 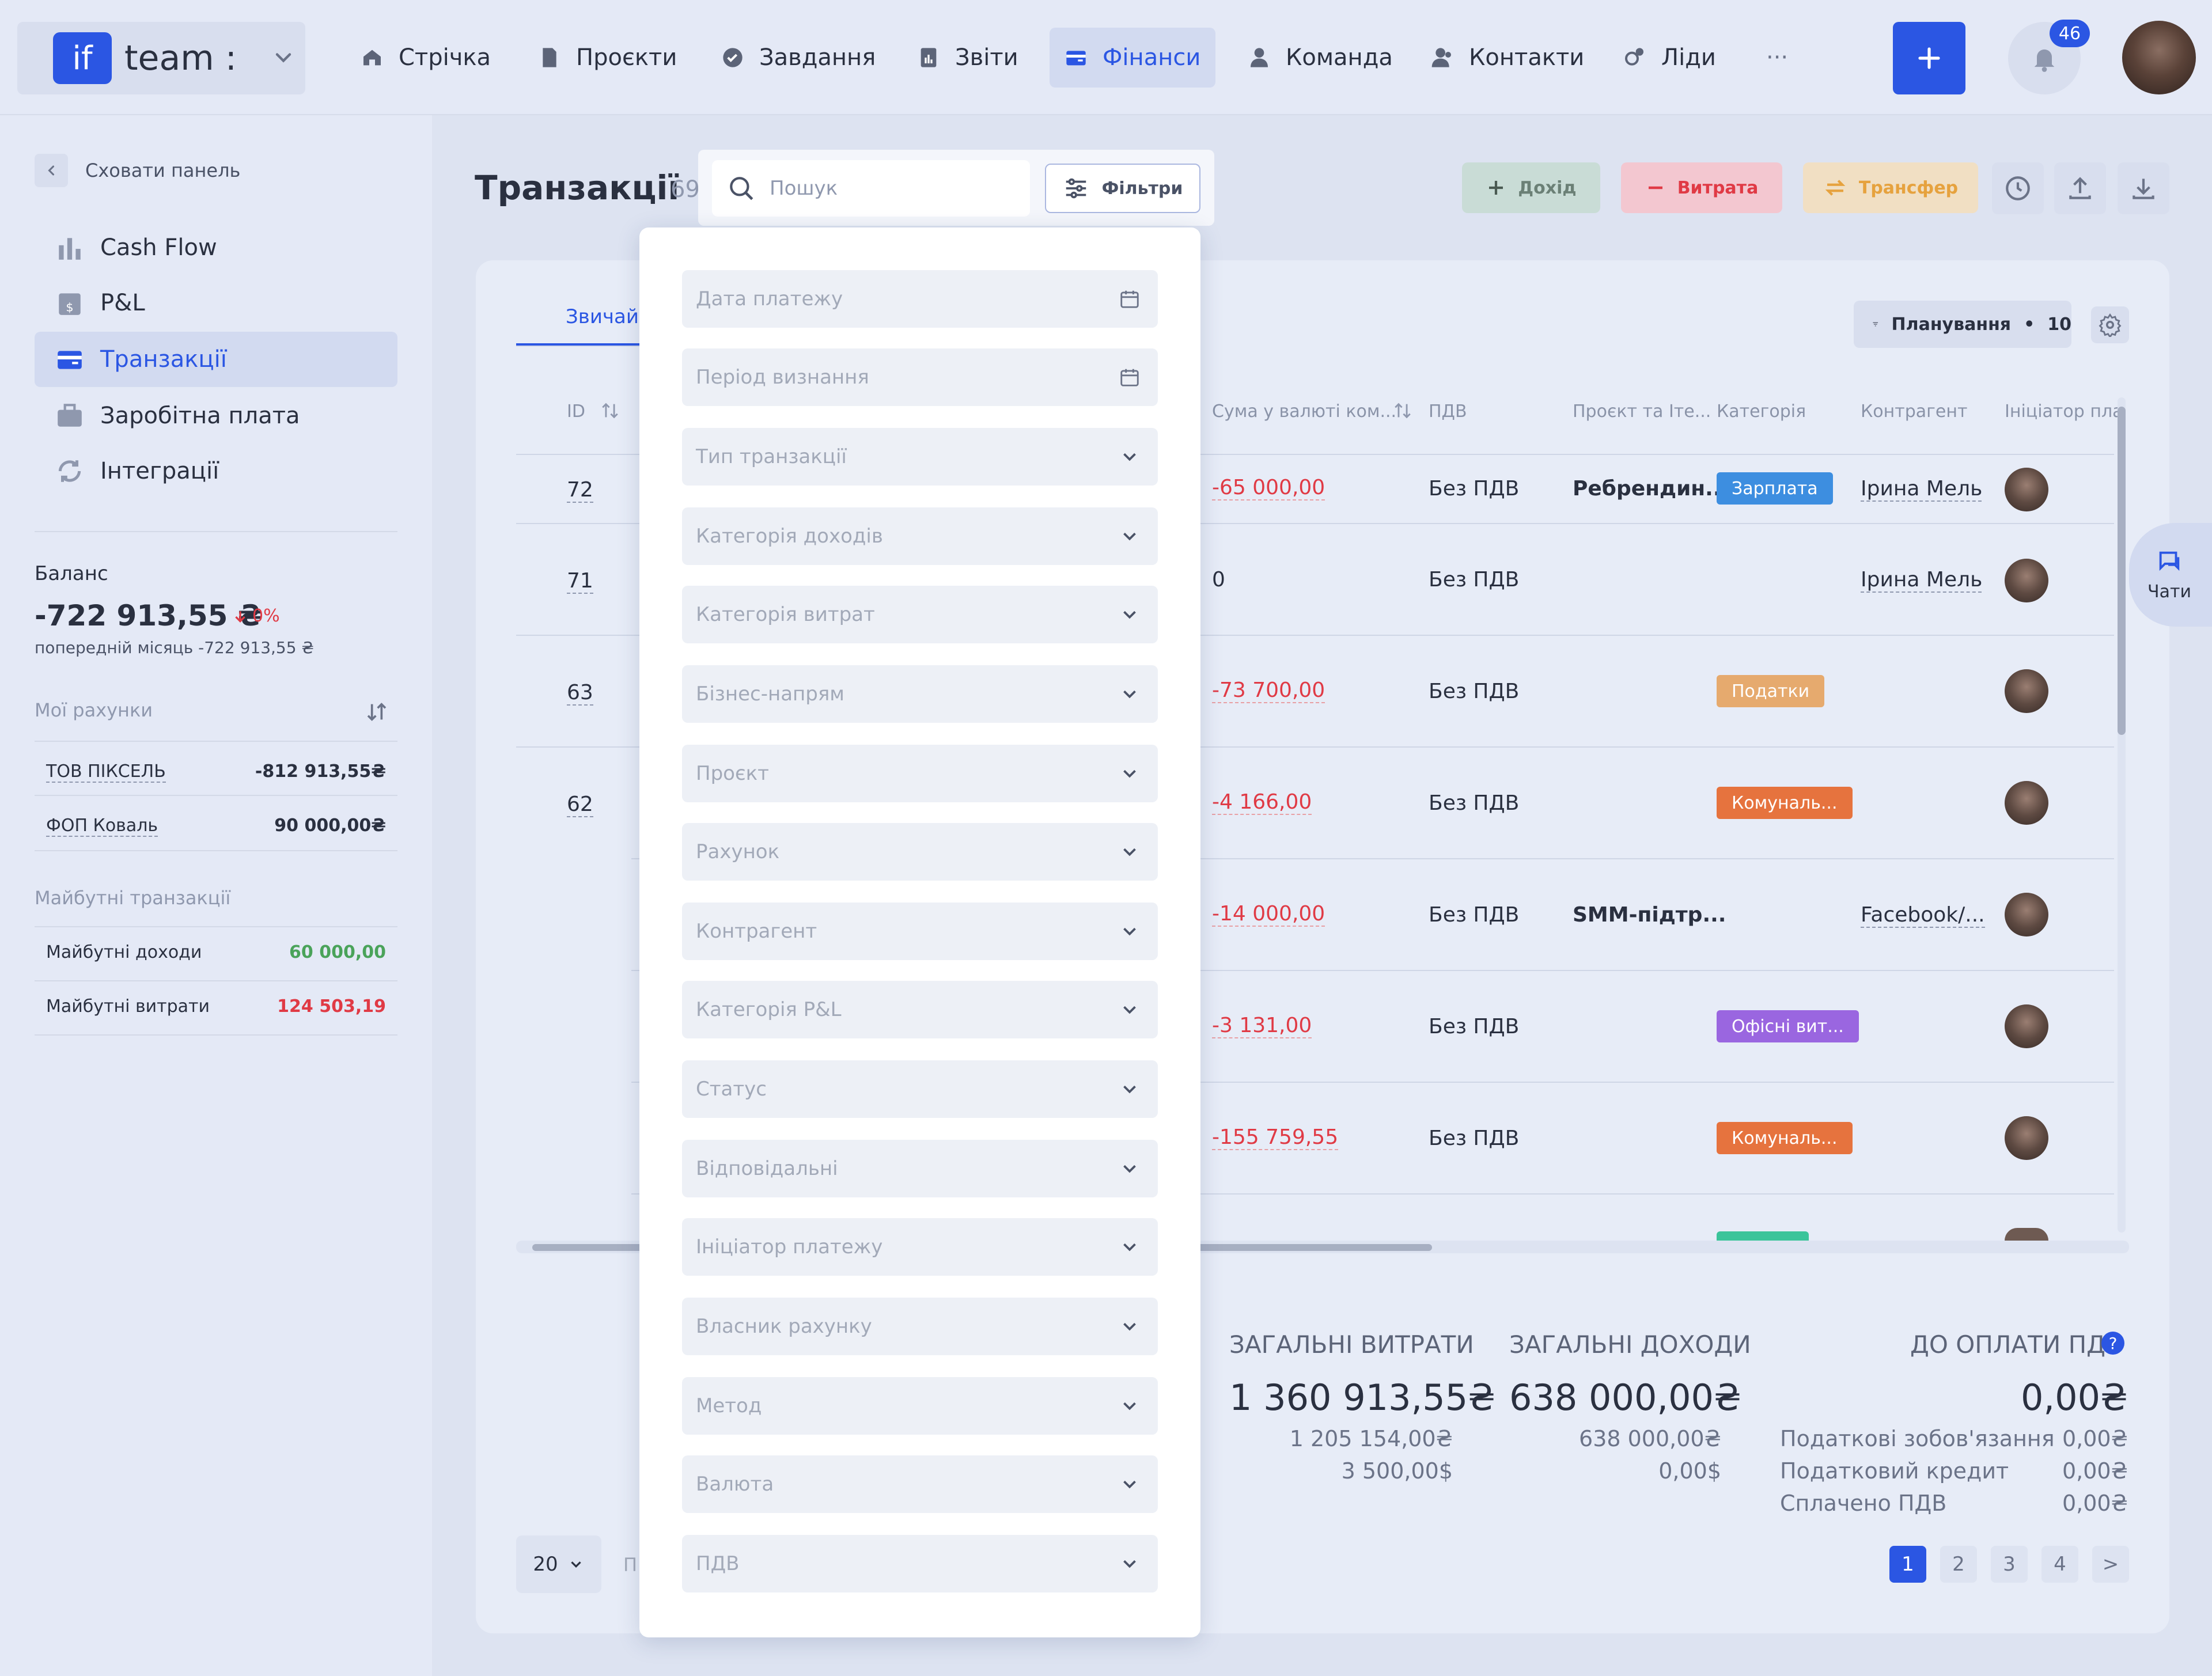 What do you see at coordinates (2095, 1503) in the screenshot?
I see `vat-paid-value: 0,00₴` at bounding box center [2095, 1503].